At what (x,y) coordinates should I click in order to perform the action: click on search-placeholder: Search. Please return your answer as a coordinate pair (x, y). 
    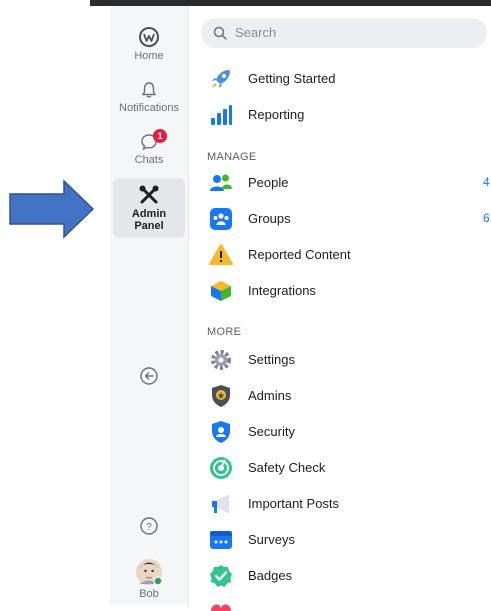
    Looking at the image, I should click on (256, 32).